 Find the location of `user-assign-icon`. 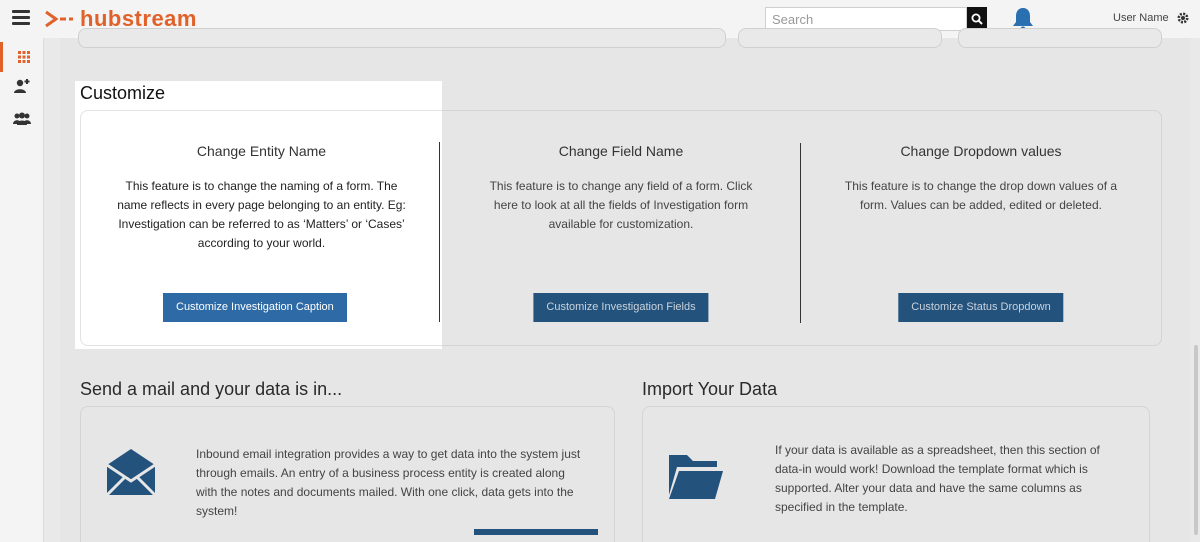

user-assign-icon is located at coordinates (22, 86).